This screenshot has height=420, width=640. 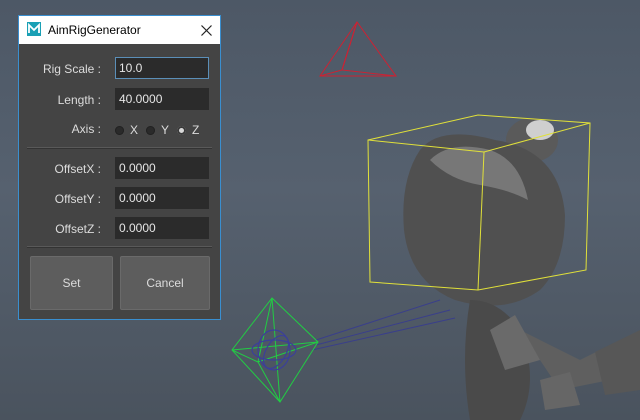 I want to click on axis-label: Axis :, so click(x=86, y=129).